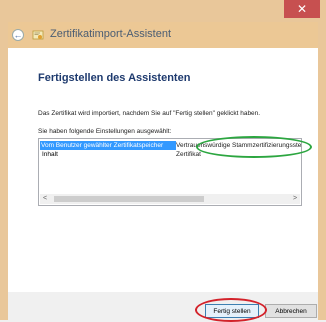 The width and height of the screenshot is (326, 322). What do you see at coordinates (295, 199) in the screenshot?
I see `scroll-right-button: >` at bounding box center [295, 199].